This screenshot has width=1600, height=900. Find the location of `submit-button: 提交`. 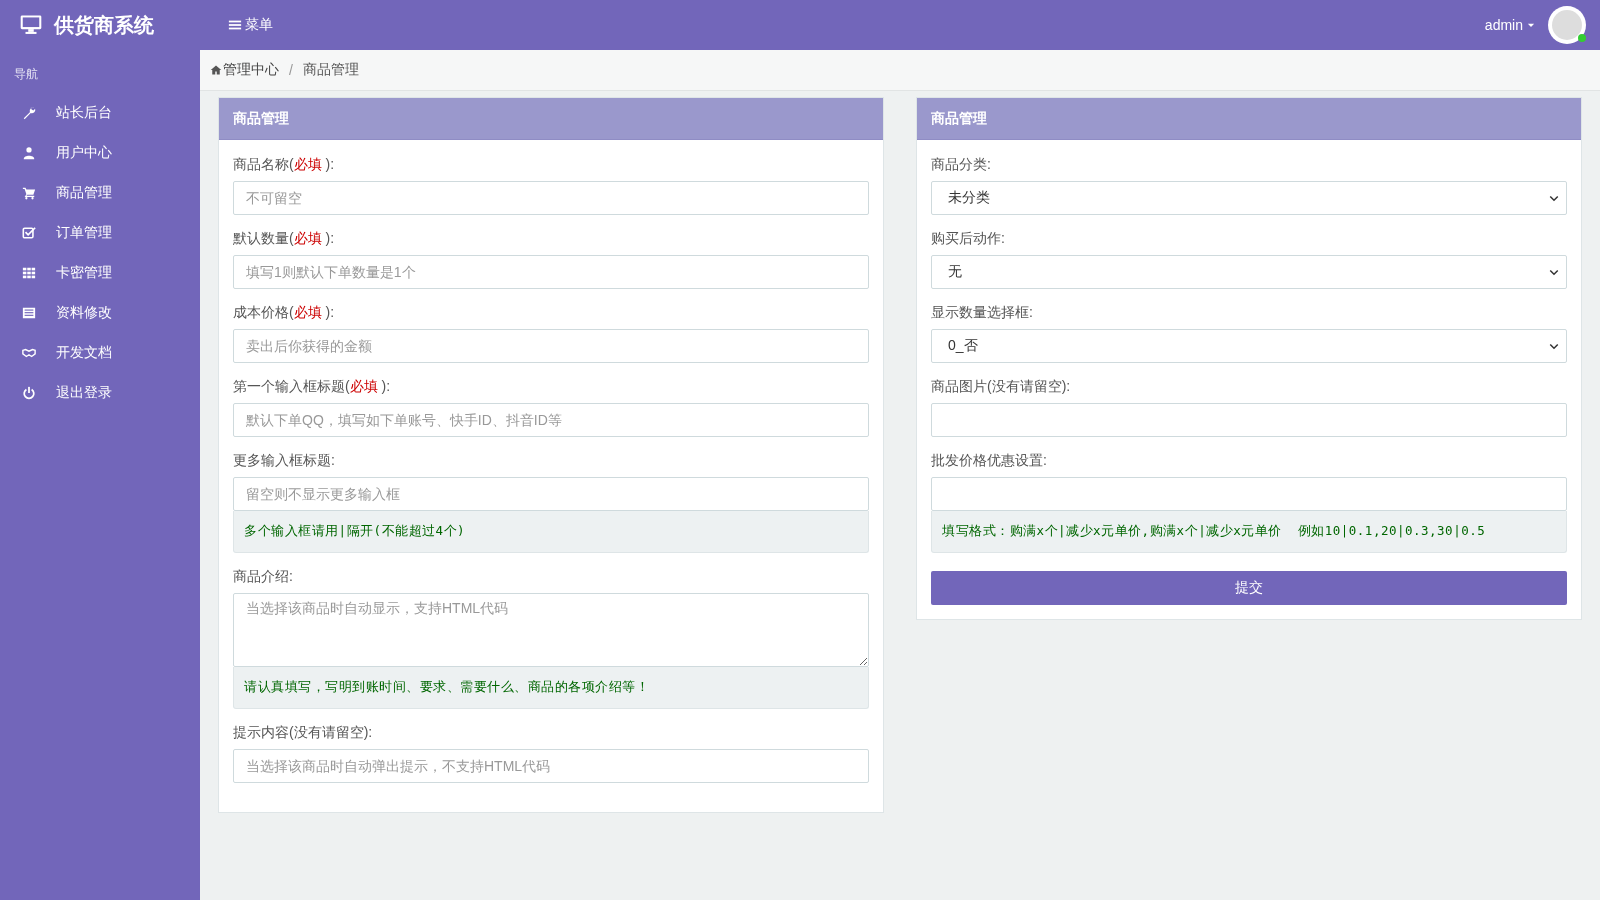

submit-button: 提交 is located at coordinates (1249, 588).